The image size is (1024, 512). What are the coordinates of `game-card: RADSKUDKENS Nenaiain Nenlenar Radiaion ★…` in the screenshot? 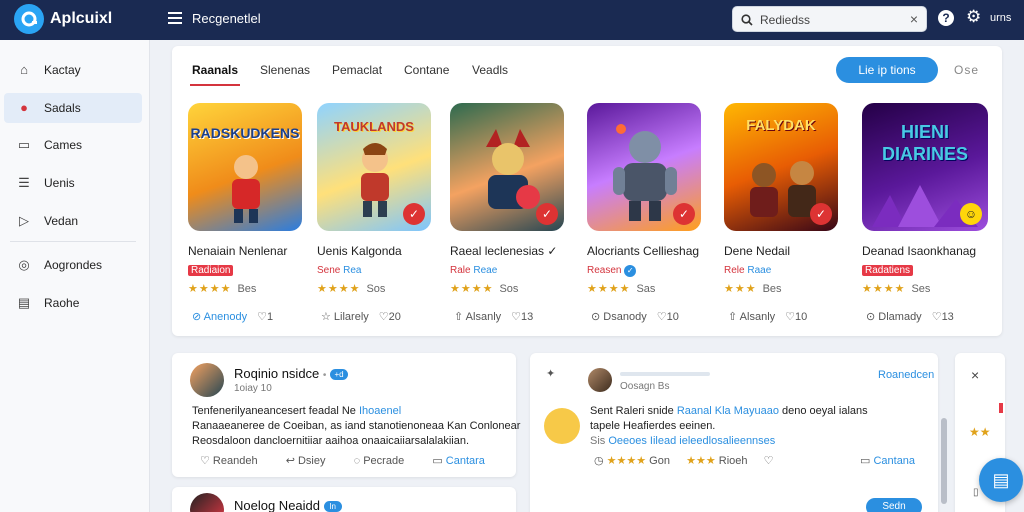 It's located at (247, 218).